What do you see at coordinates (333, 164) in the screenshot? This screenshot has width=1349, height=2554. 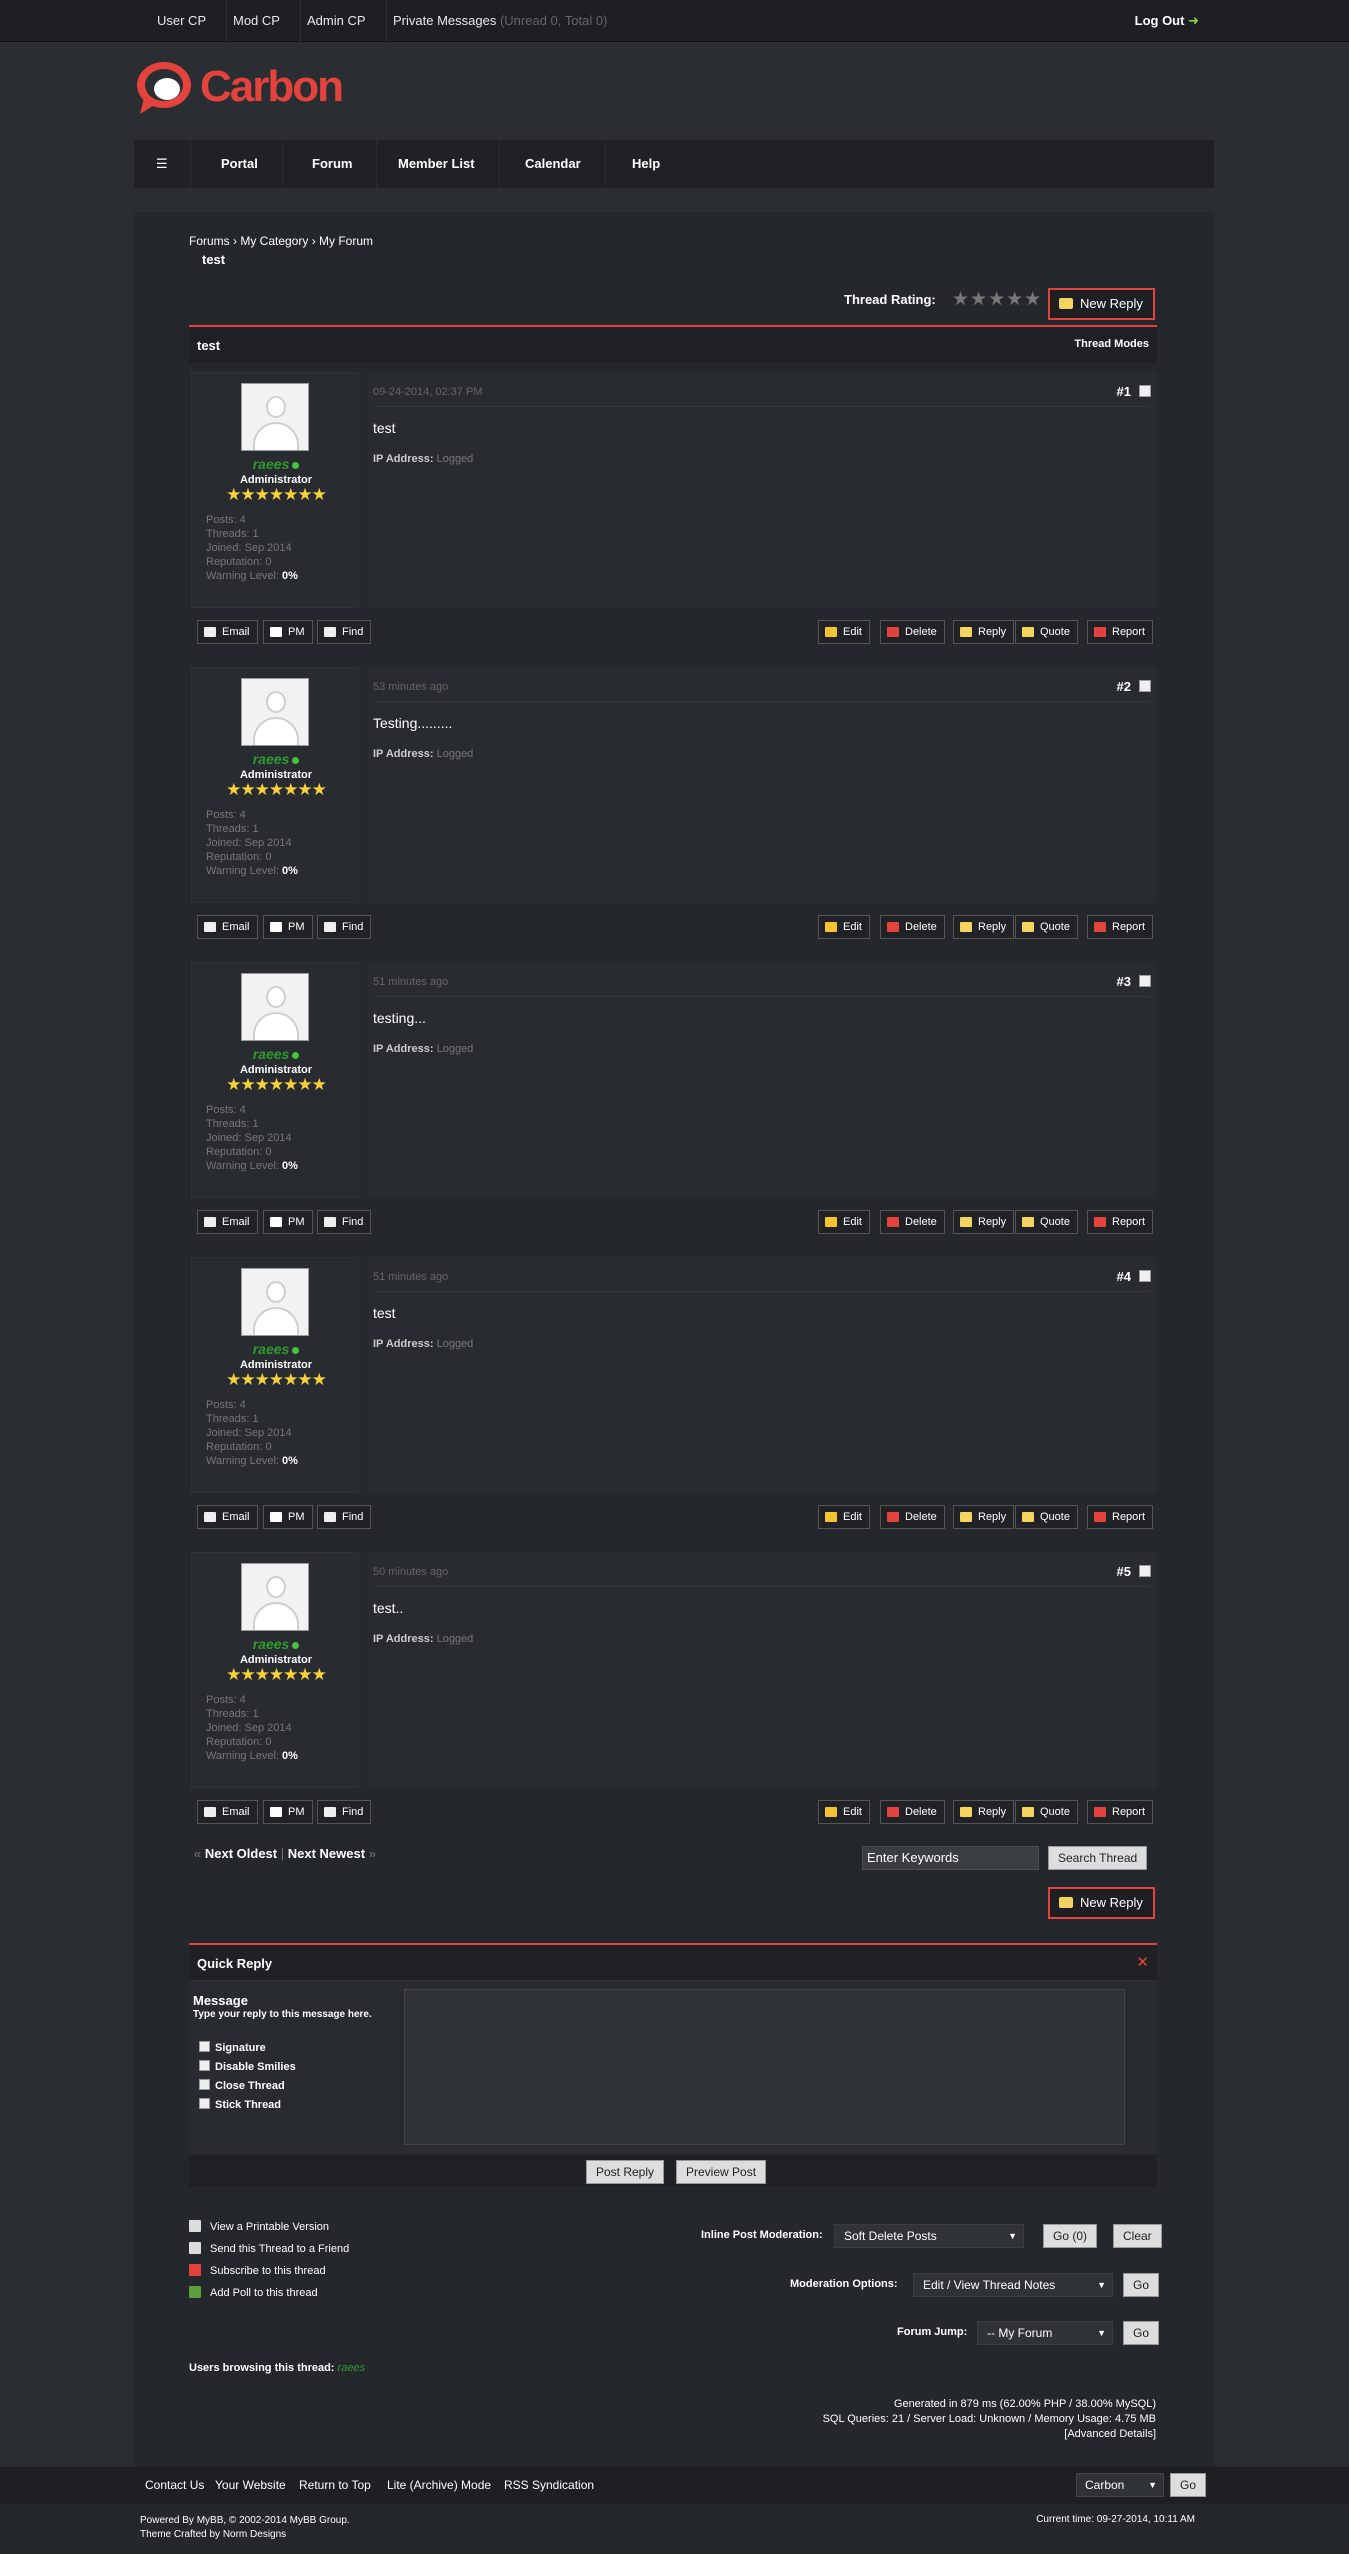 I see `nav-forum: Forum` at bounding box center [333, 164].